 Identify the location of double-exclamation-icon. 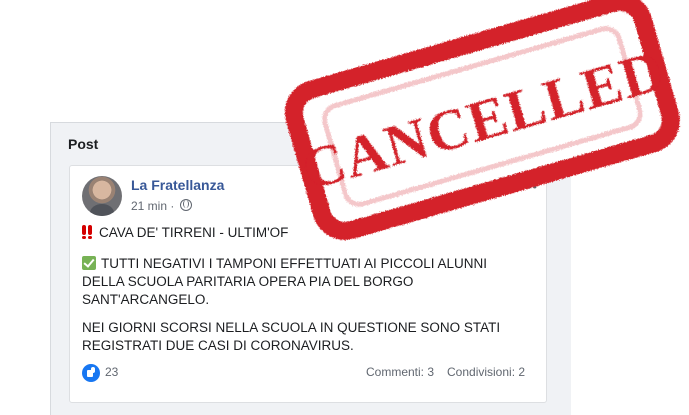
(88, 232).